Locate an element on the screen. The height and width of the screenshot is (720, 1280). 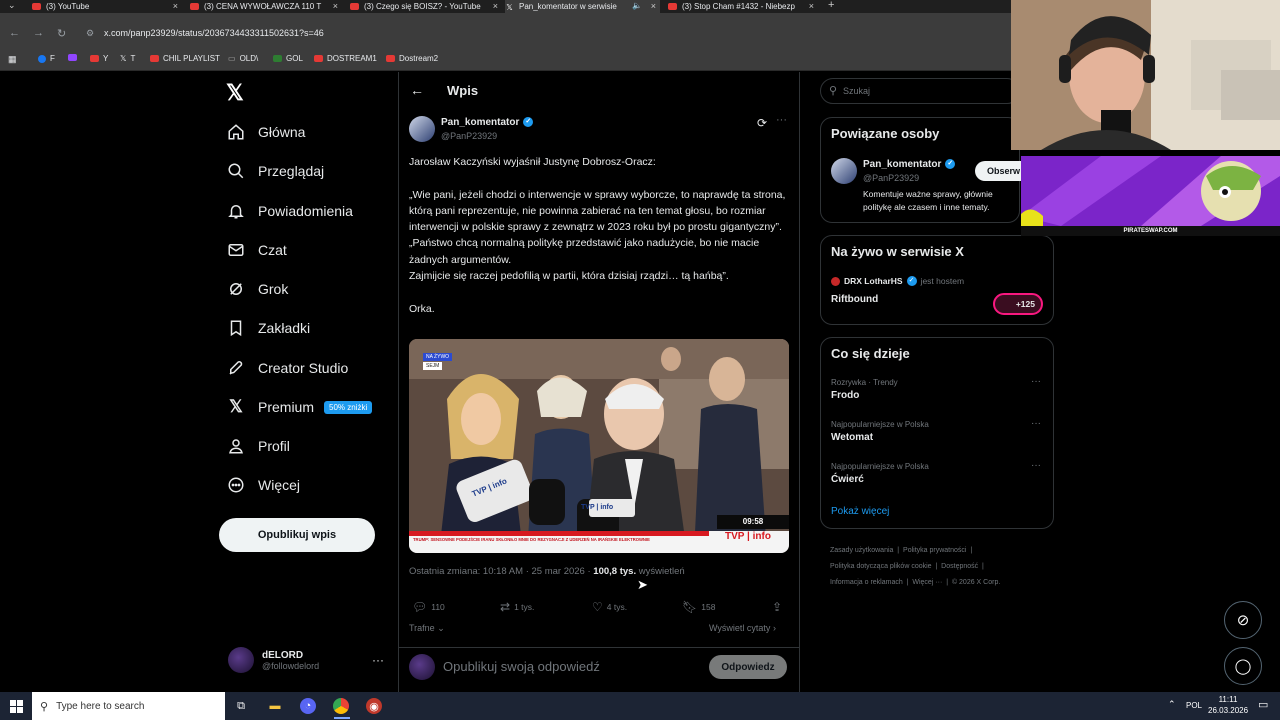
footer-link: Polityka dotycząca plików cookie is located at coordinates (881, 566).